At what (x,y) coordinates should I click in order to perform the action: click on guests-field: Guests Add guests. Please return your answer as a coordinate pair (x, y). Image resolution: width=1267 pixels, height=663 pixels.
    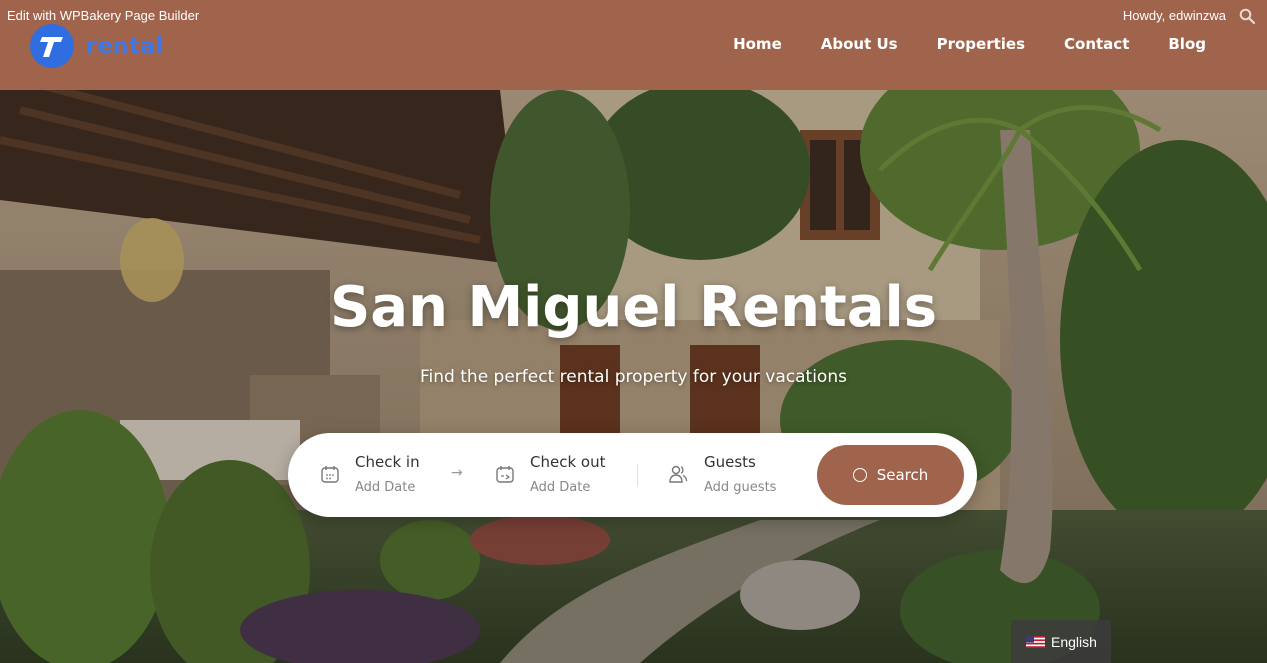
    Looking at the image, I should click on (723, 475).